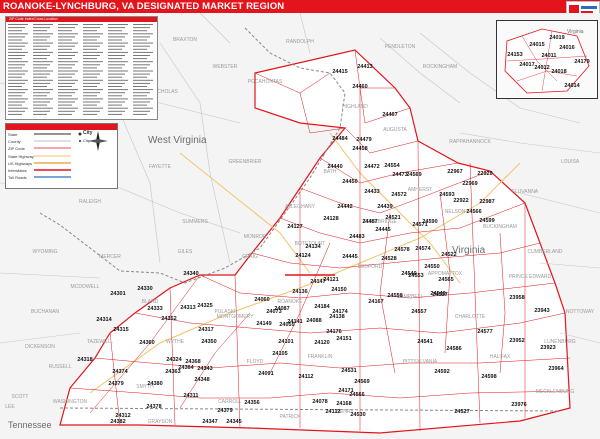  What do you see at coordinates (356, 237) in the screenshot?
I see `zip-label: 24483` at bounding box center [356, 237].